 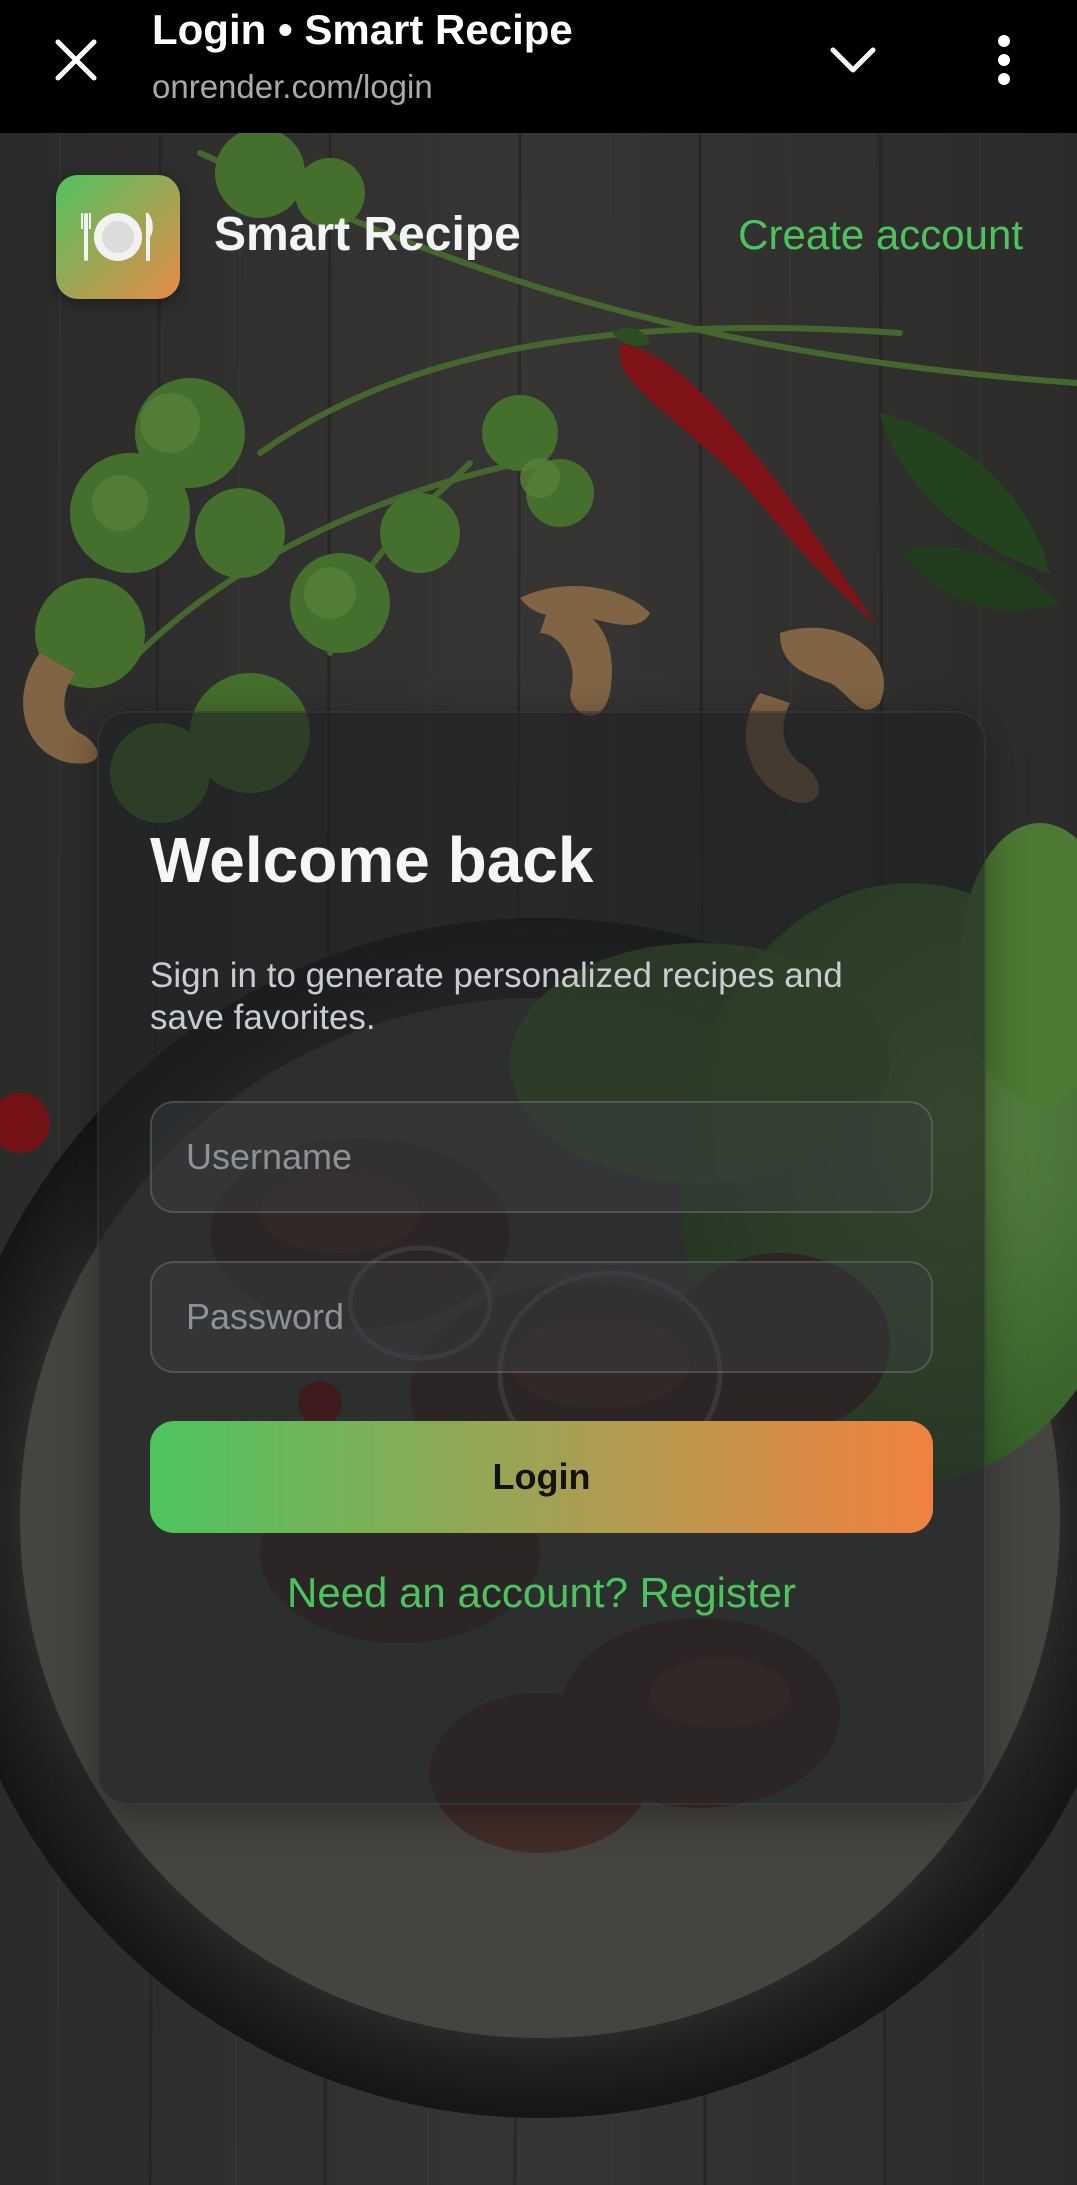 I want to click on chevron-down-icon, so click(x=853, y=60).